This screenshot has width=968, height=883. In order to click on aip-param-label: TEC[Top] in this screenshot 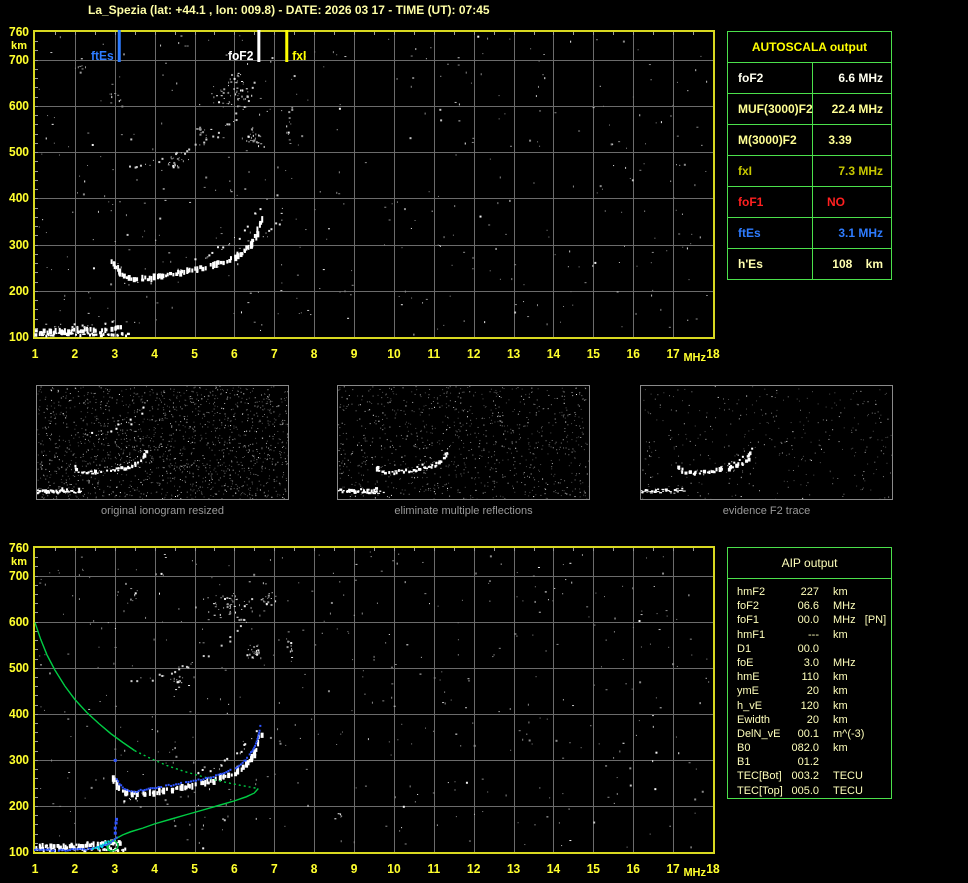, I will do `click(760, 790)`.